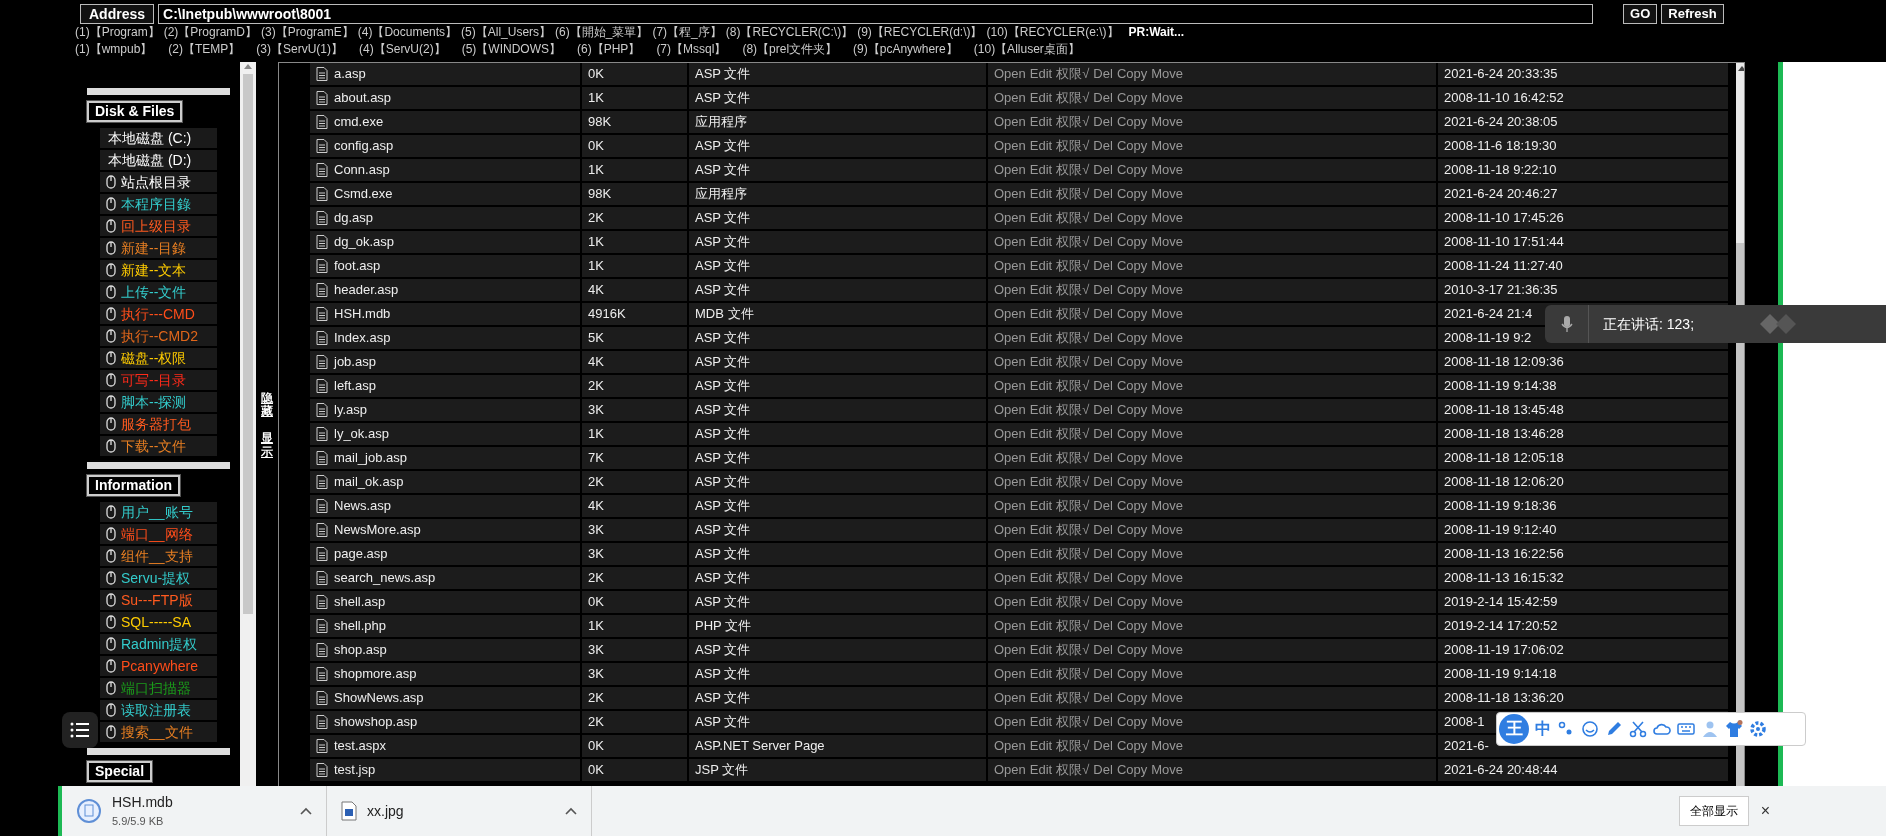  Describe the element at coordinates (158, 578) in the screenshot. I see `sidebar-link: Servu-提权` at that location.